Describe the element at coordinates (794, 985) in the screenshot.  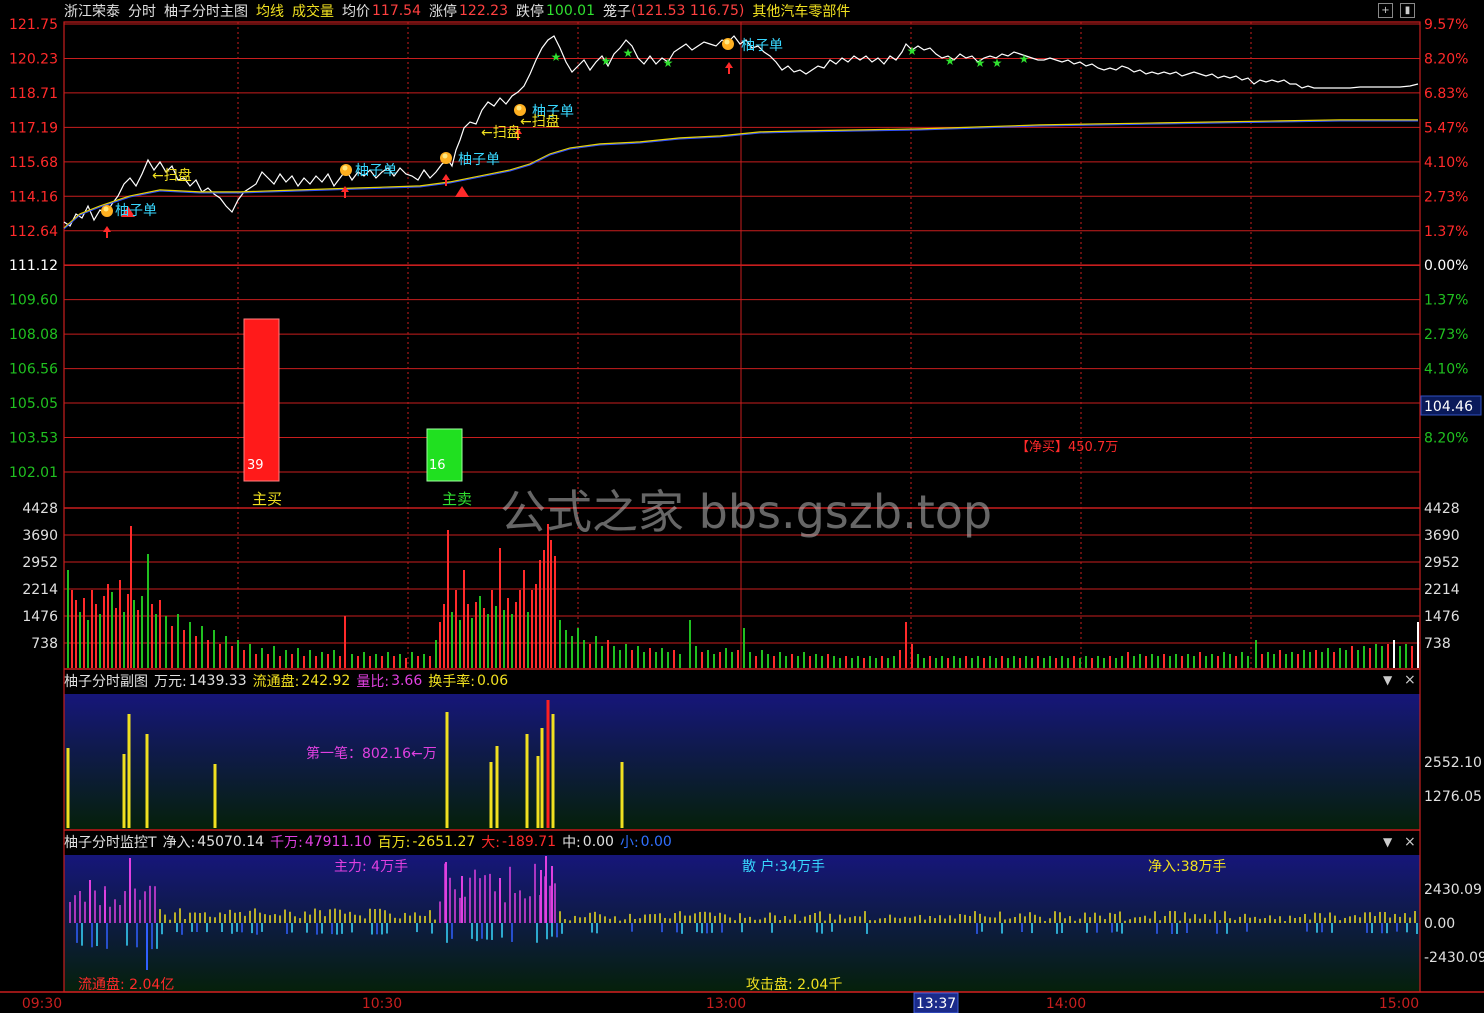
I see `attack-label: 攻击盘: 2.04千` at that location.